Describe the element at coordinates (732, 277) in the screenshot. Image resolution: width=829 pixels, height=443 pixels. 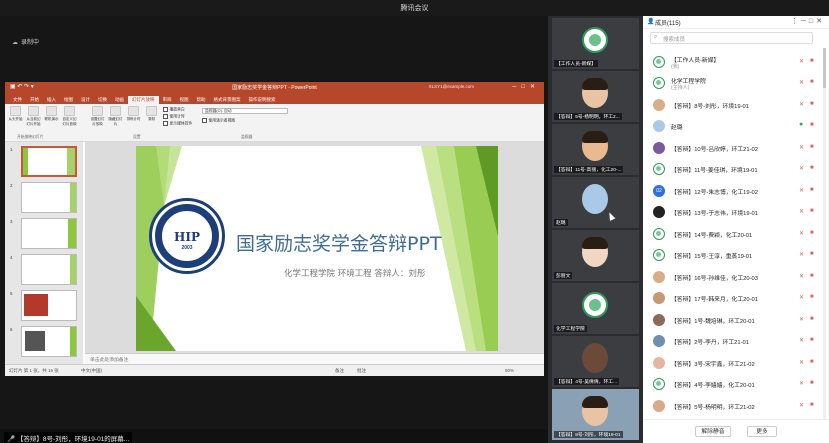
I see `participant-row: 【答辩】16号-孙维佳，化工20-03 ✕ ■` at that location.